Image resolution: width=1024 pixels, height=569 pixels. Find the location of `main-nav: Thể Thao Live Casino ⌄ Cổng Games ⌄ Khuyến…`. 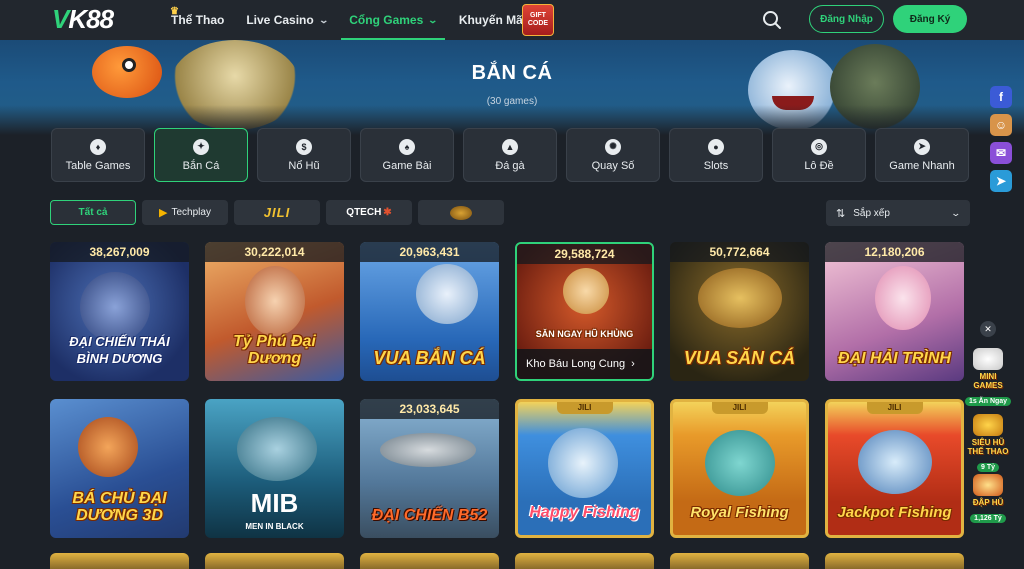

main-nav: Thể Thao Live Casino ⌄ Cổng Games ⌄ Khuyến… is located at coordinates (358, 20).